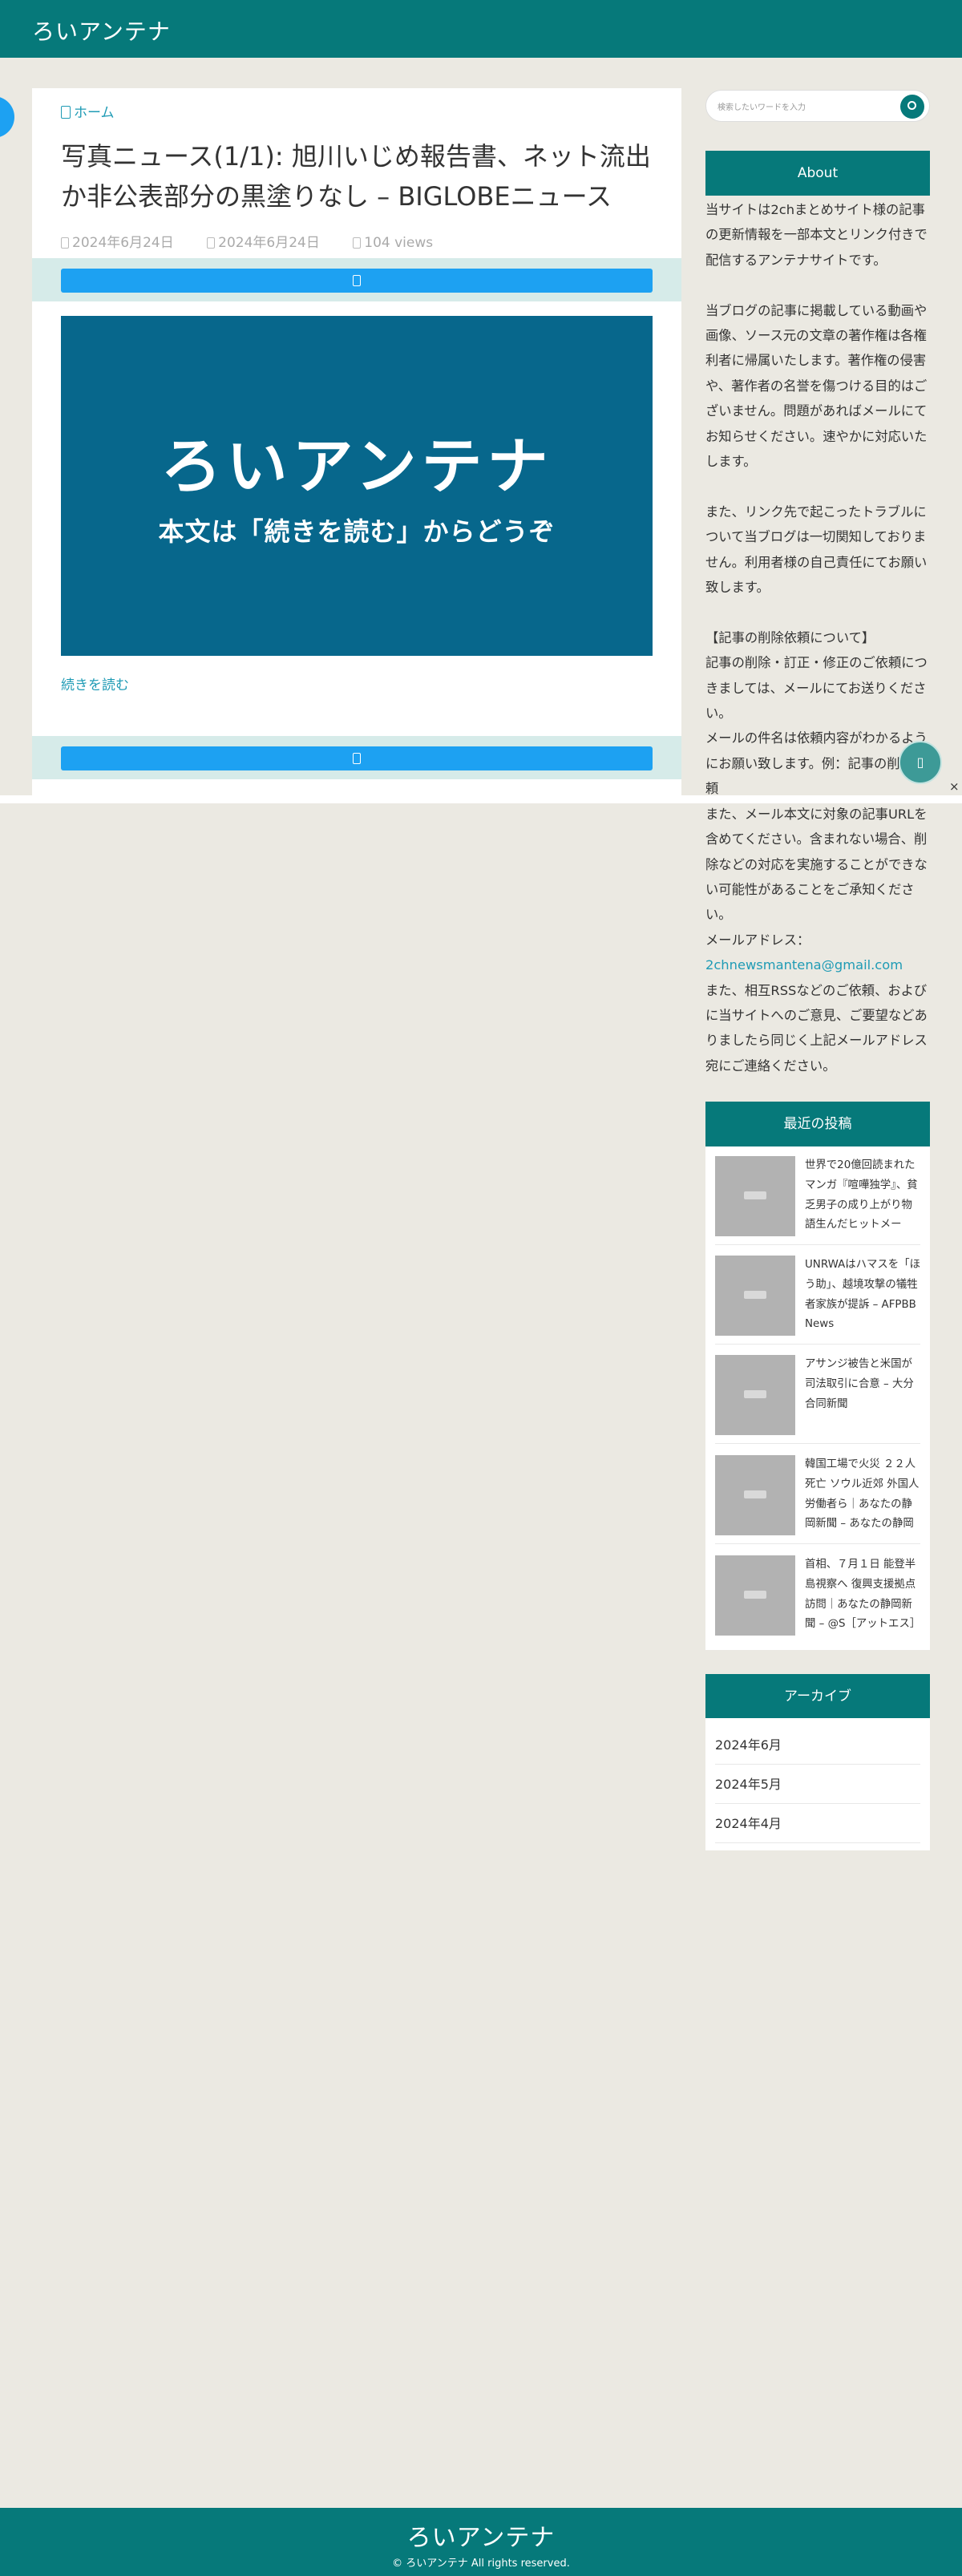 Image resolution: width=962 pixels, height=2576 pixels. I want to click on twitter-share-button-bottom, so click(357, 758).